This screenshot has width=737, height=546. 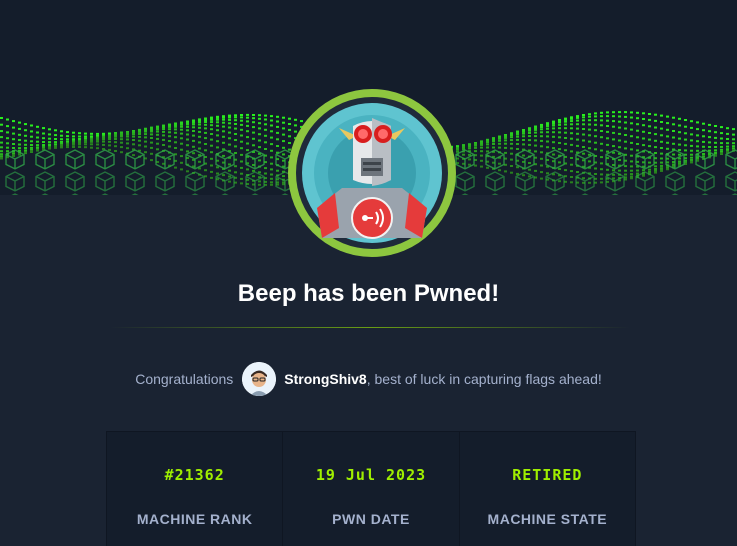 I want to click on title-divider, so click(x=370, y=327).